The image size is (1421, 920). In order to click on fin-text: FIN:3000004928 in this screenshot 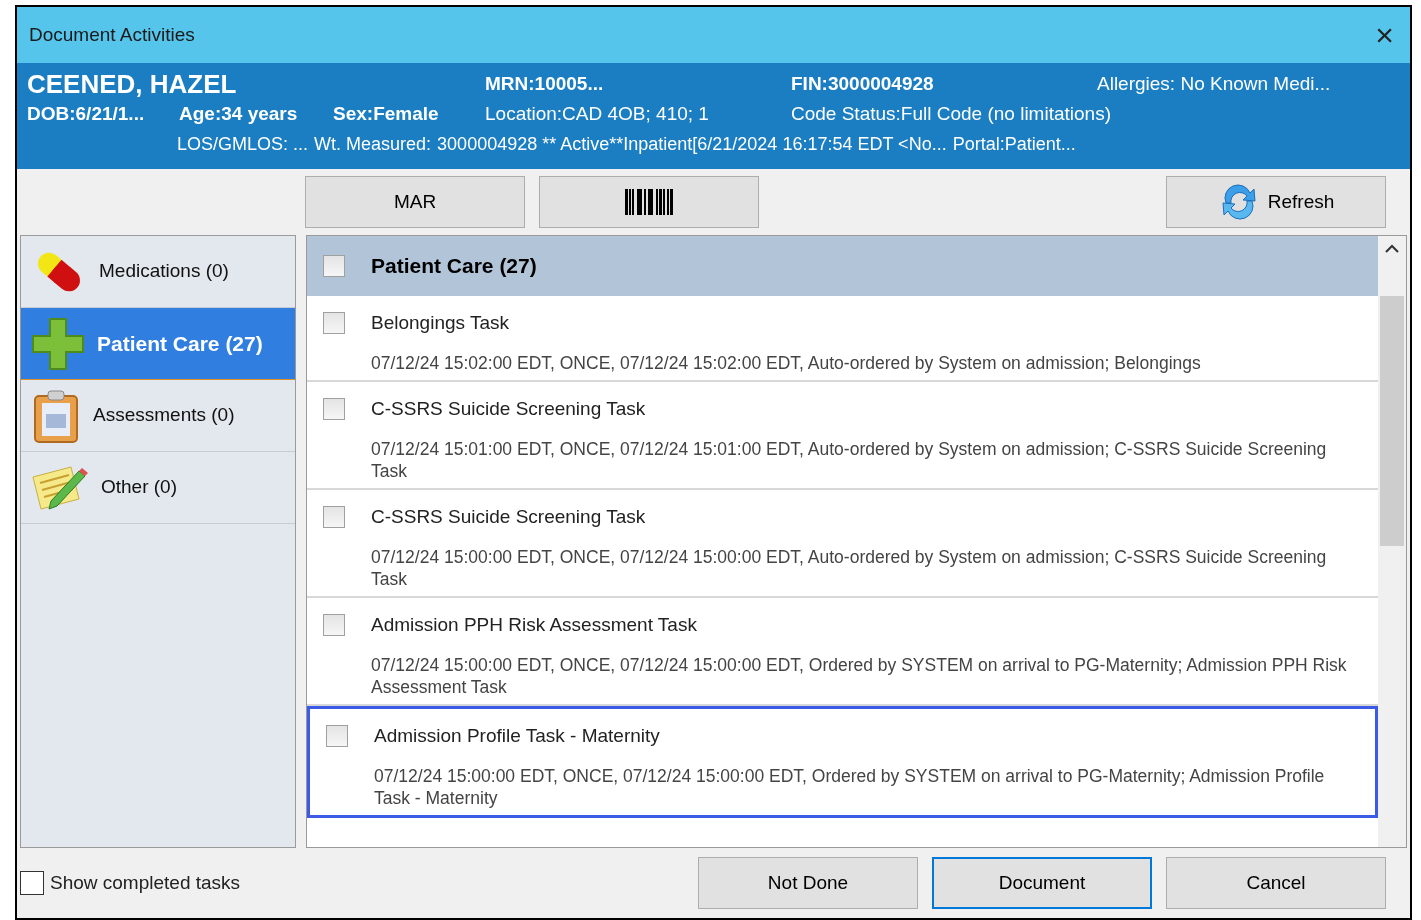, I will do `click(863, 84)`.